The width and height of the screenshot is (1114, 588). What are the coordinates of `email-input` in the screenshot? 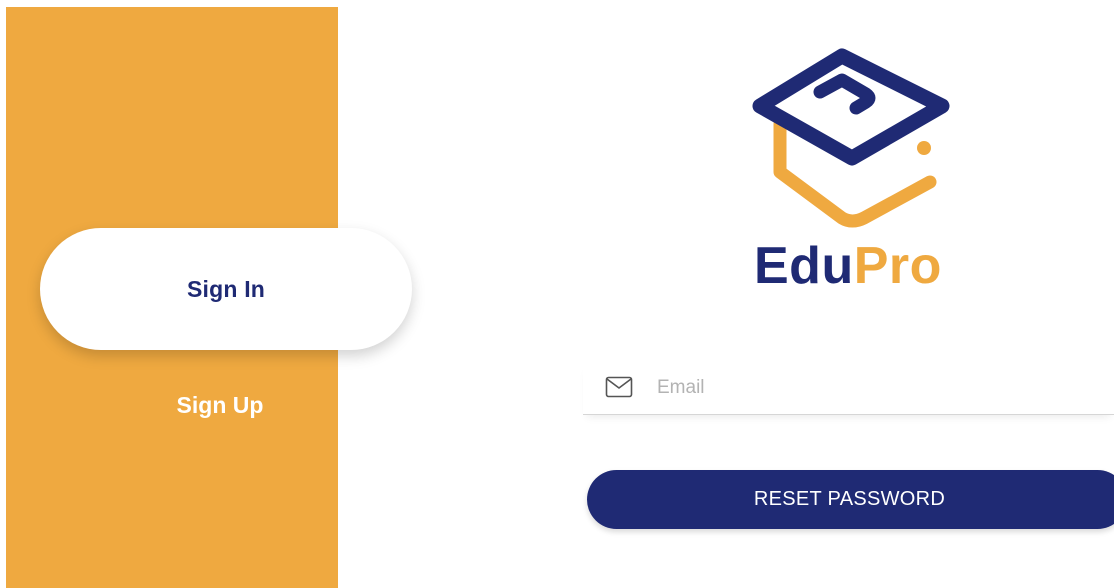 It's located at (877, 388).